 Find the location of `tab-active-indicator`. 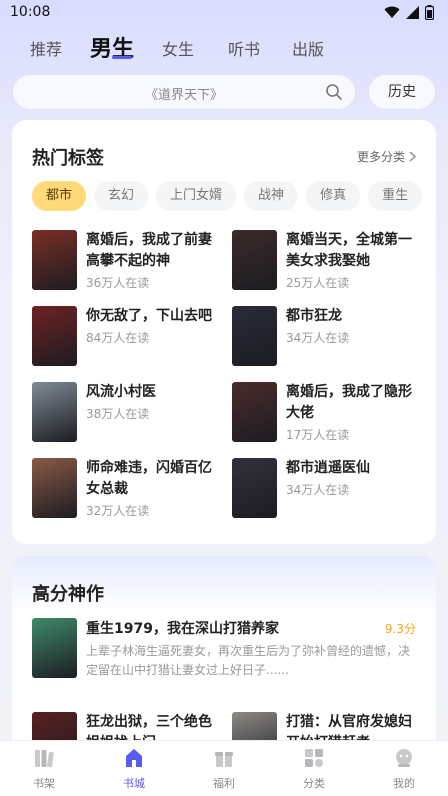

tab-active-indicator is located at coordinates (122, 57).